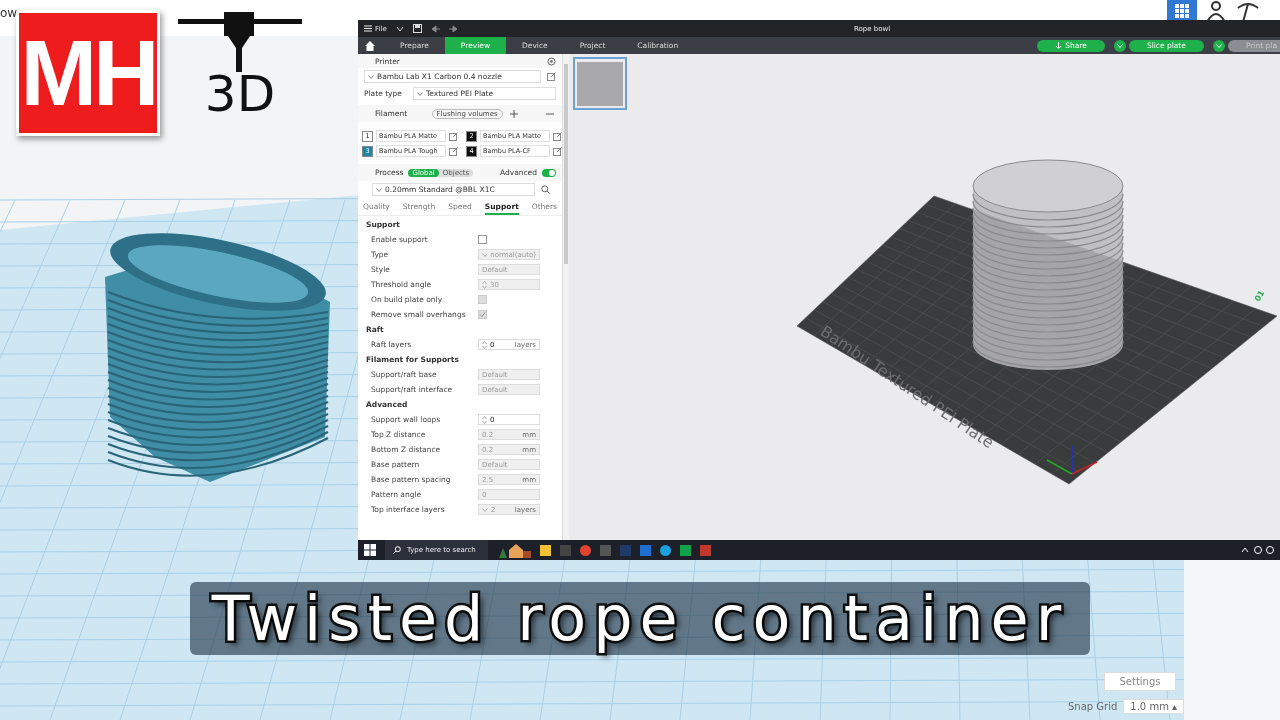  What do you see at coordinates (399, 28) in the screenshot?
I see `chevron-down-icon` at bounding box center [399, 28].